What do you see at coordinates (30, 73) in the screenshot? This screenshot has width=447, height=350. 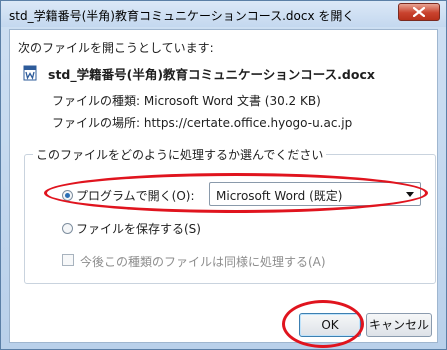 I see `word-document-icon` at bounding box center [30, 73].